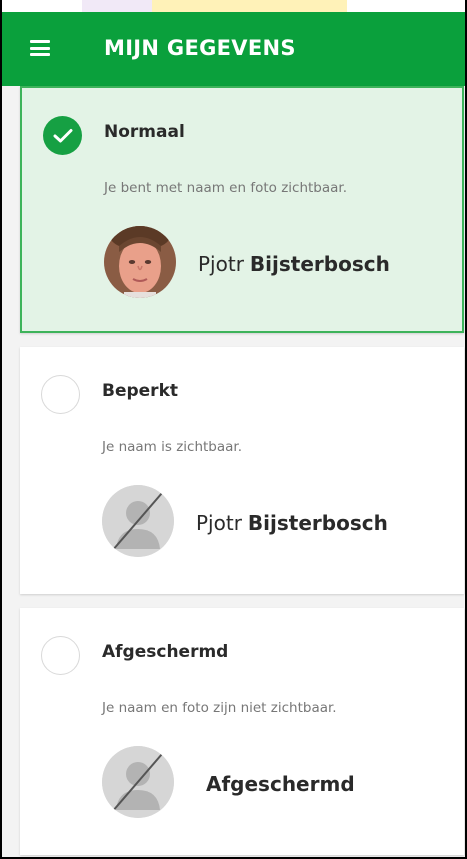  Describe the element at coordinates (172, 447) in the screenshot. I see `option-description: Je naam is zichtbaar.` at that location.